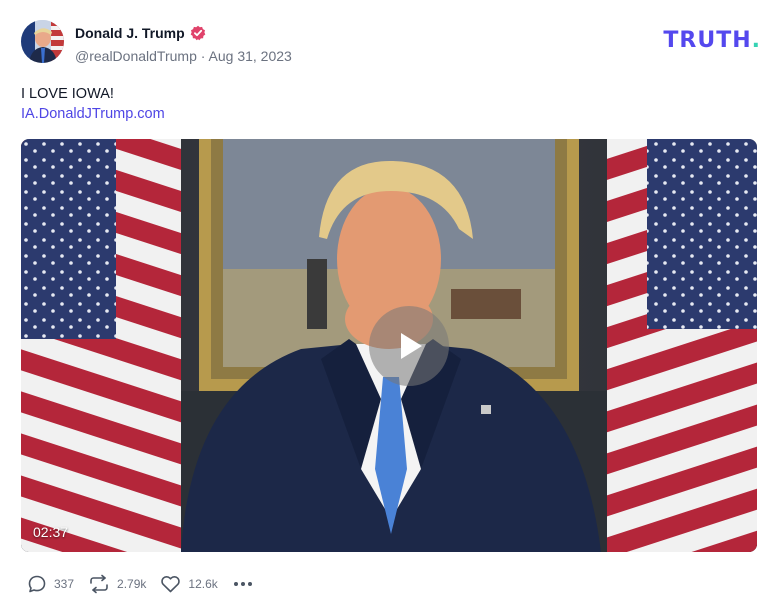 This screenshot has height=615, width=778. I want to click on repost-arrows-icon, so click(99, 584).